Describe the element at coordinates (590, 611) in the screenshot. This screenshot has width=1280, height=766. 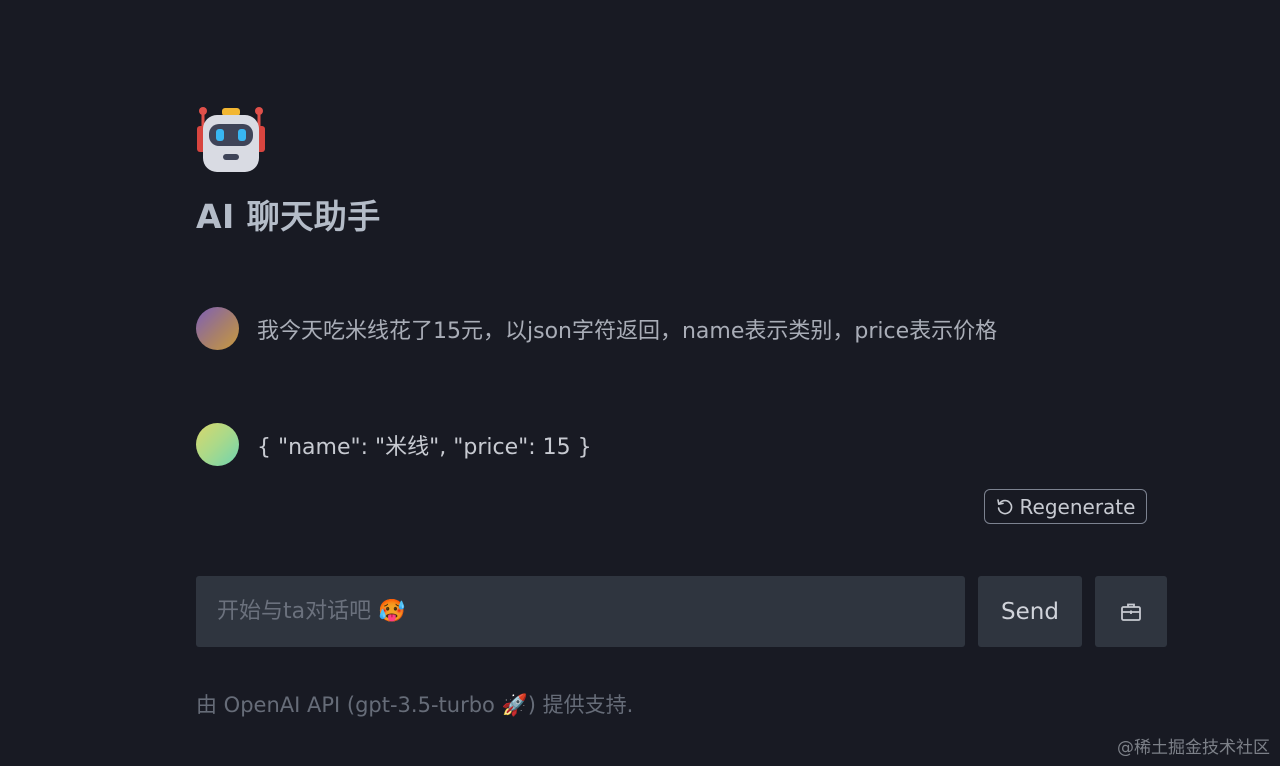
I see `message-input` at that location.